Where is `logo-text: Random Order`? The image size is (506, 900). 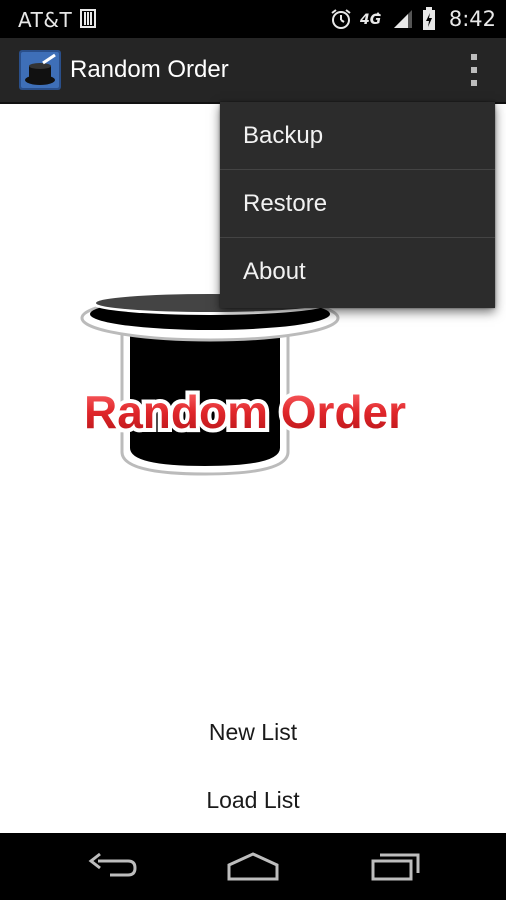
logo-text: Random Order is located at coordinates (245, 412).